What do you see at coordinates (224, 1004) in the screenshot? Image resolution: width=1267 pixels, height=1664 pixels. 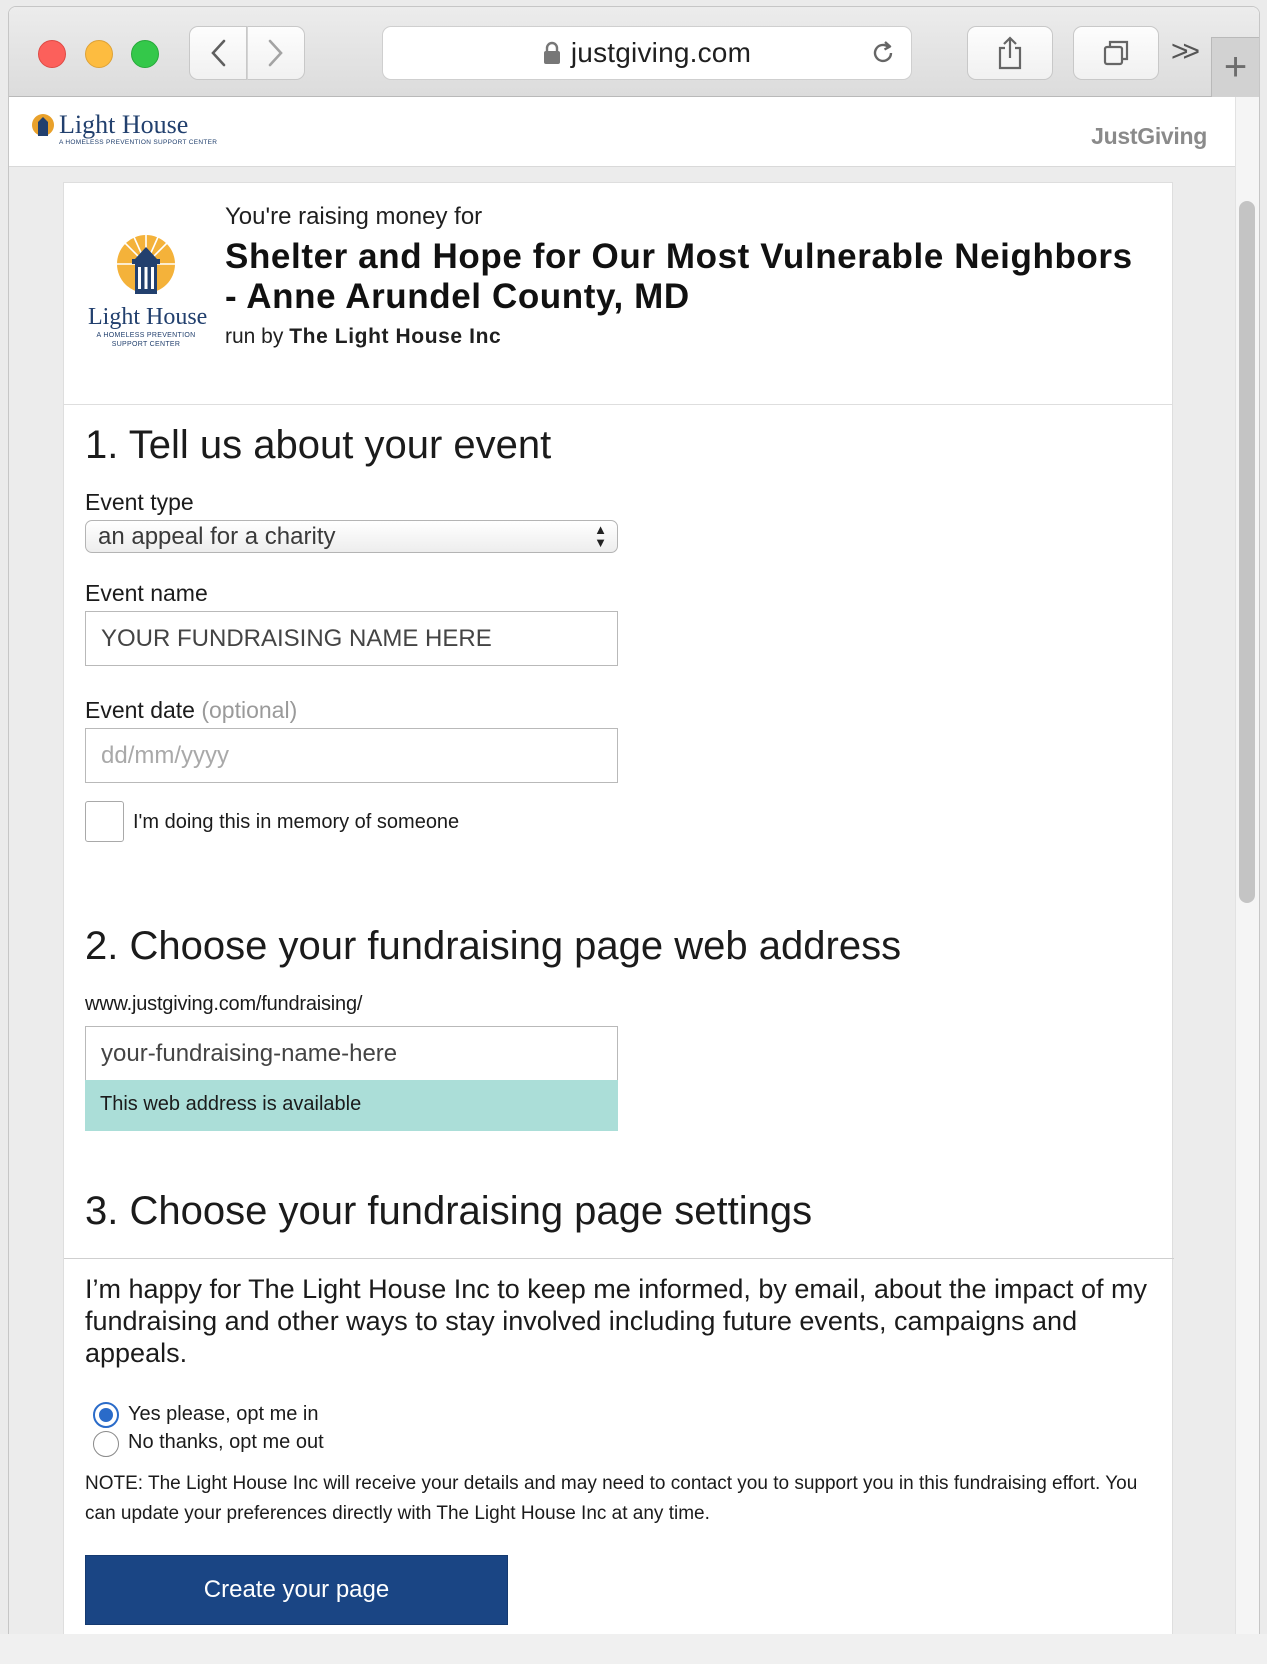 I see `fundraising-url-prefix: www.justgiving.com/fundraising/` at bounding box center [224, 1004].